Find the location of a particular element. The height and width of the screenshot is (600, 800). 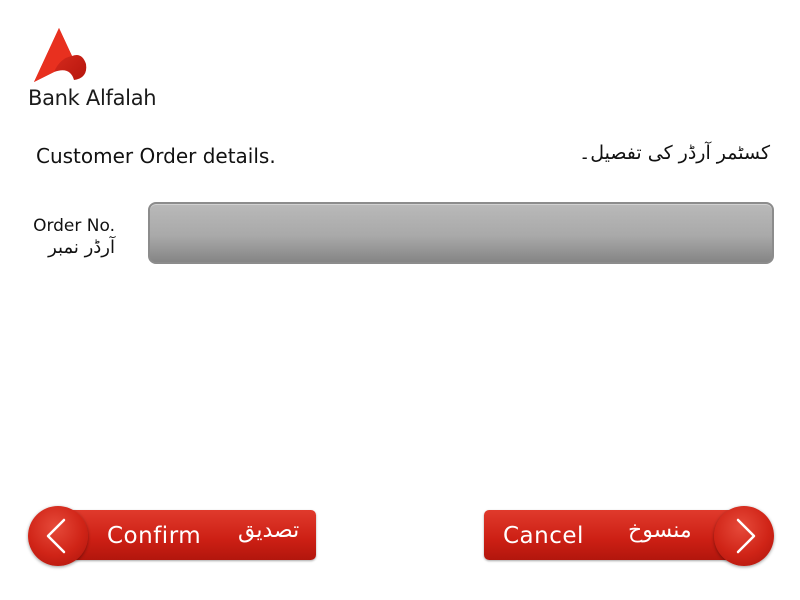

chevron-right-icon is located at coordinates (744, 536).